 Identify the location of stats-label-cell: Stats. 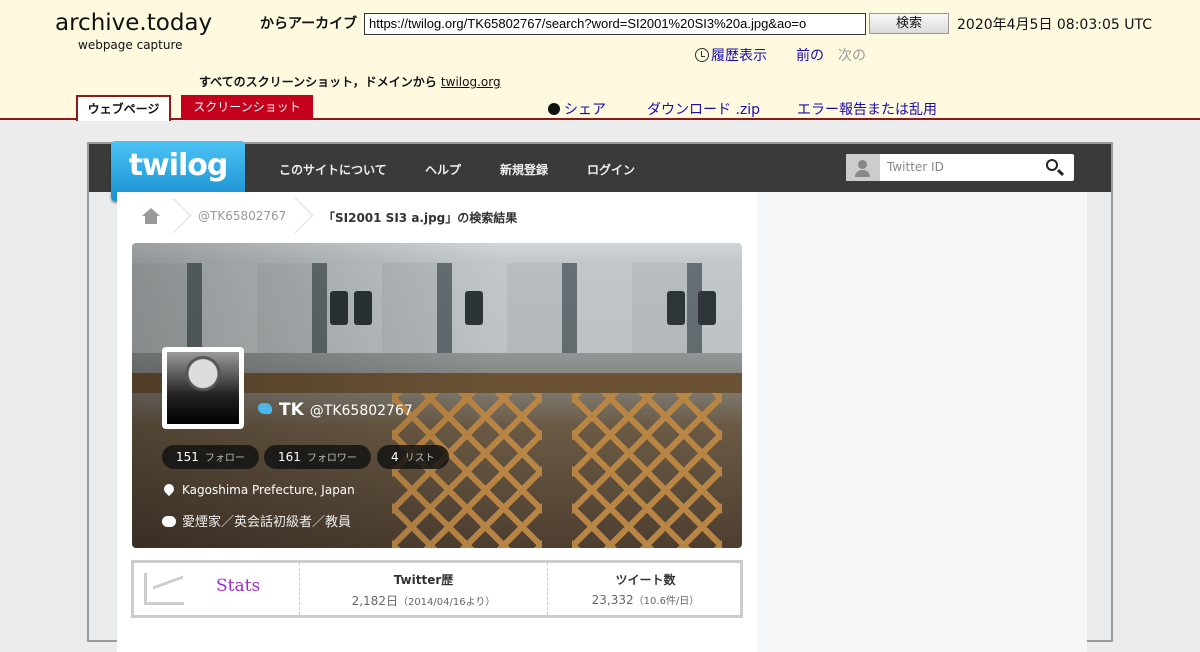
(217, 589).